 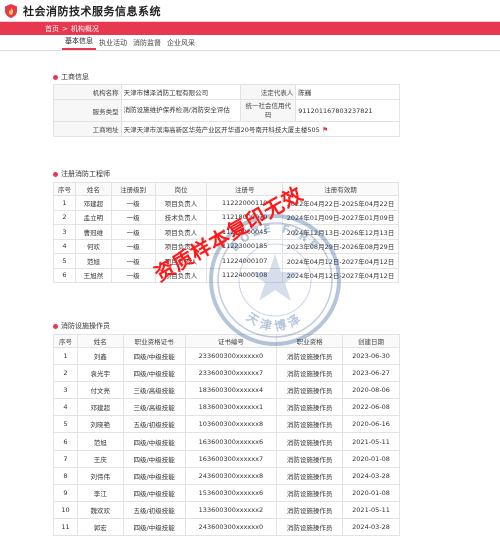 I want to click on cell-validity: 2023年08月29日-2026年08月29日, so click(x=340, y=246).